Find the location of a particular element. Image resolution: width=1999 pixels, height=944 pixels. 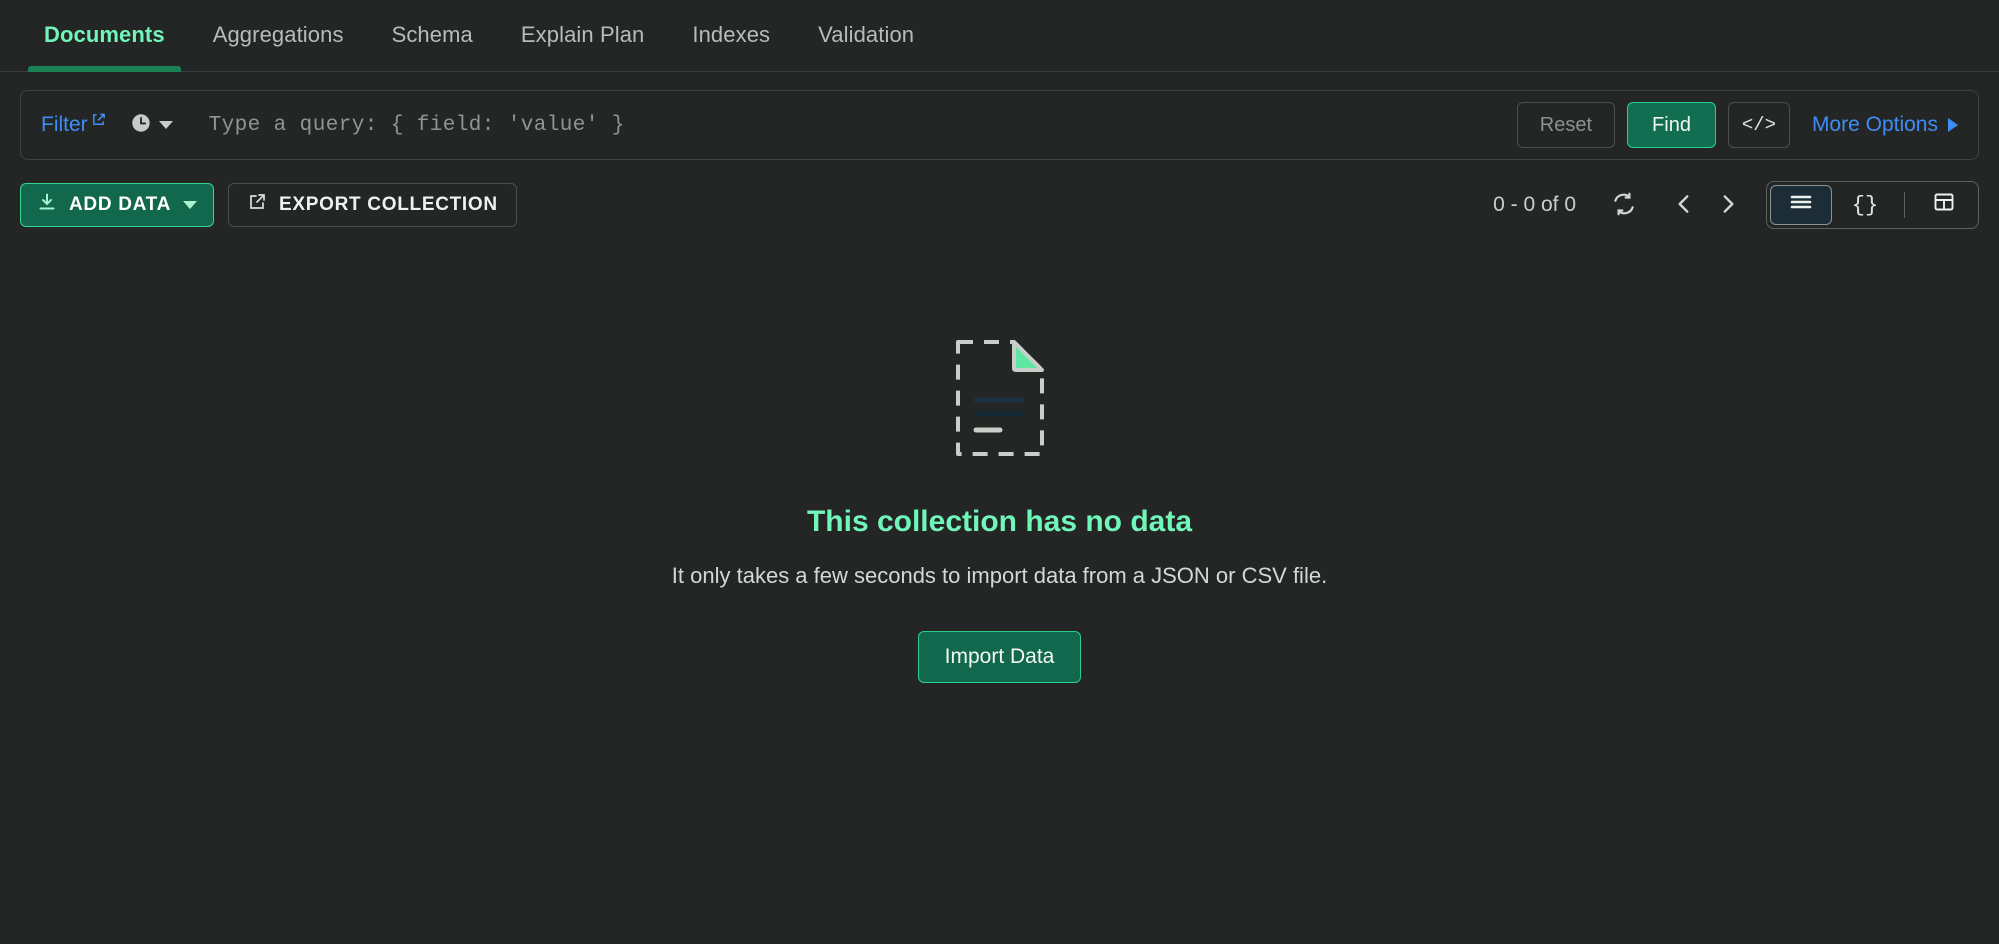

query-bar: Filter Reset Find </> More Options is located at coordinates (999, 125).